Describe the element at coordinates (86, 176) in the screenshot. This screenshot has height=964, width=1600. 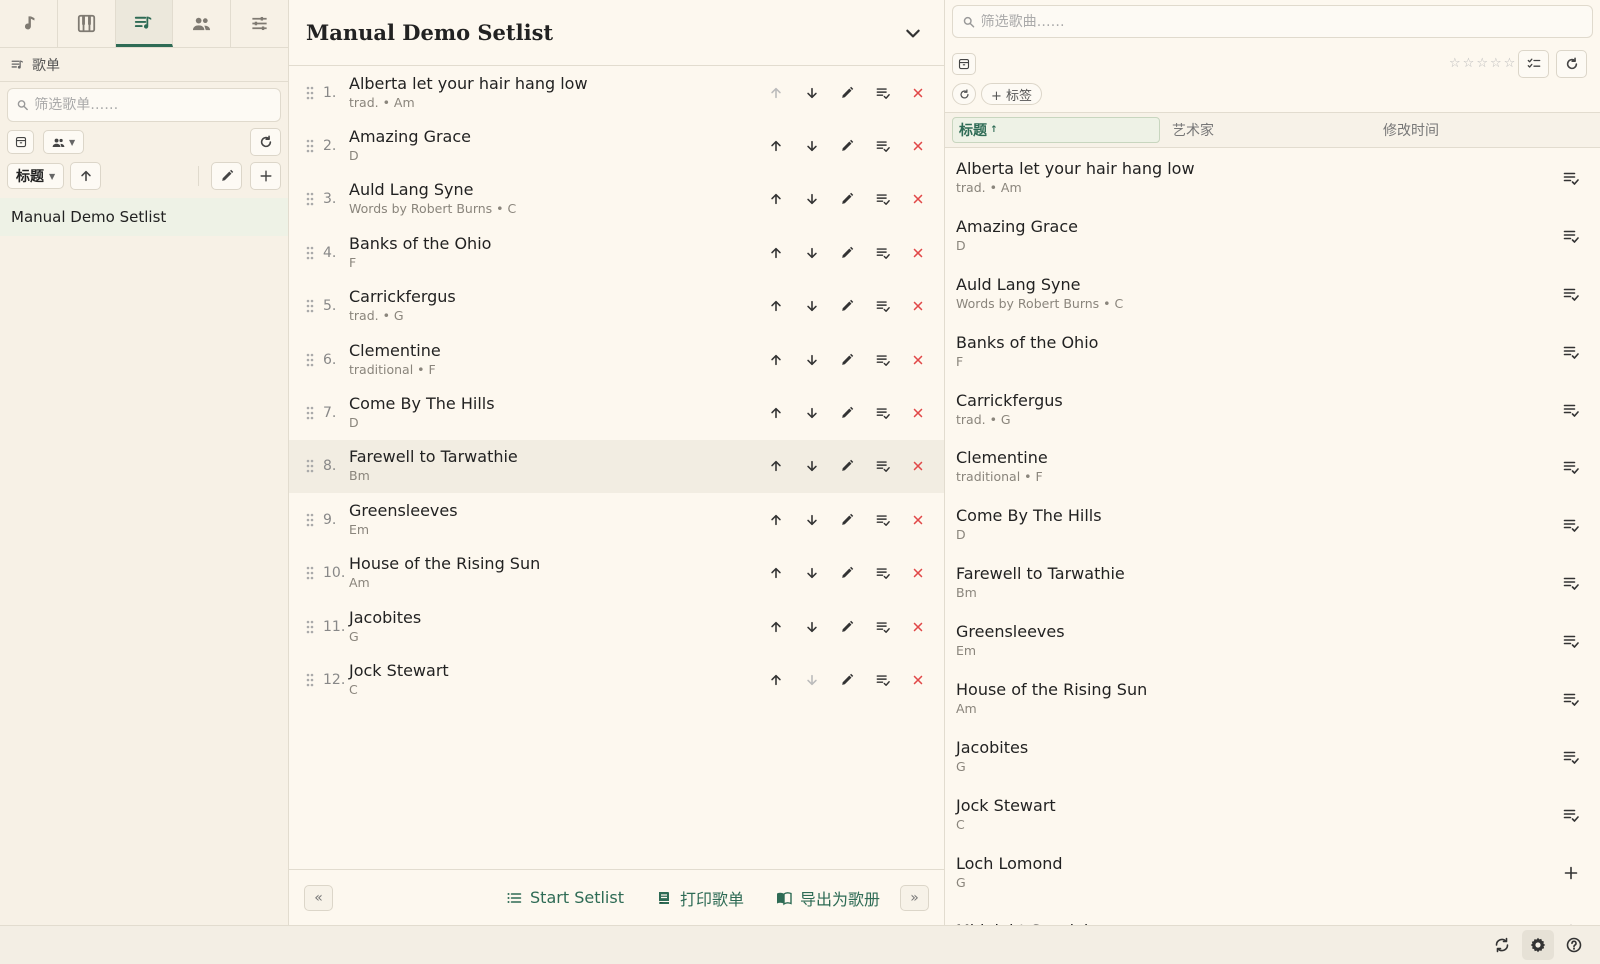
I see `sort-direction-button` at that location.